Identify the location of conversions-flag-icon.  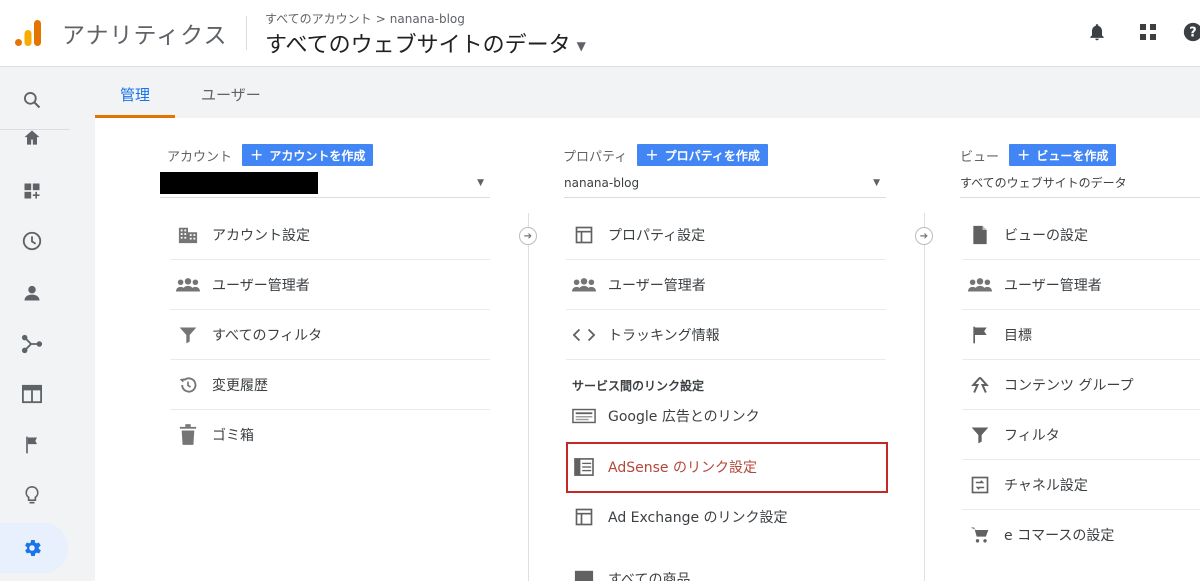
(32, 445).